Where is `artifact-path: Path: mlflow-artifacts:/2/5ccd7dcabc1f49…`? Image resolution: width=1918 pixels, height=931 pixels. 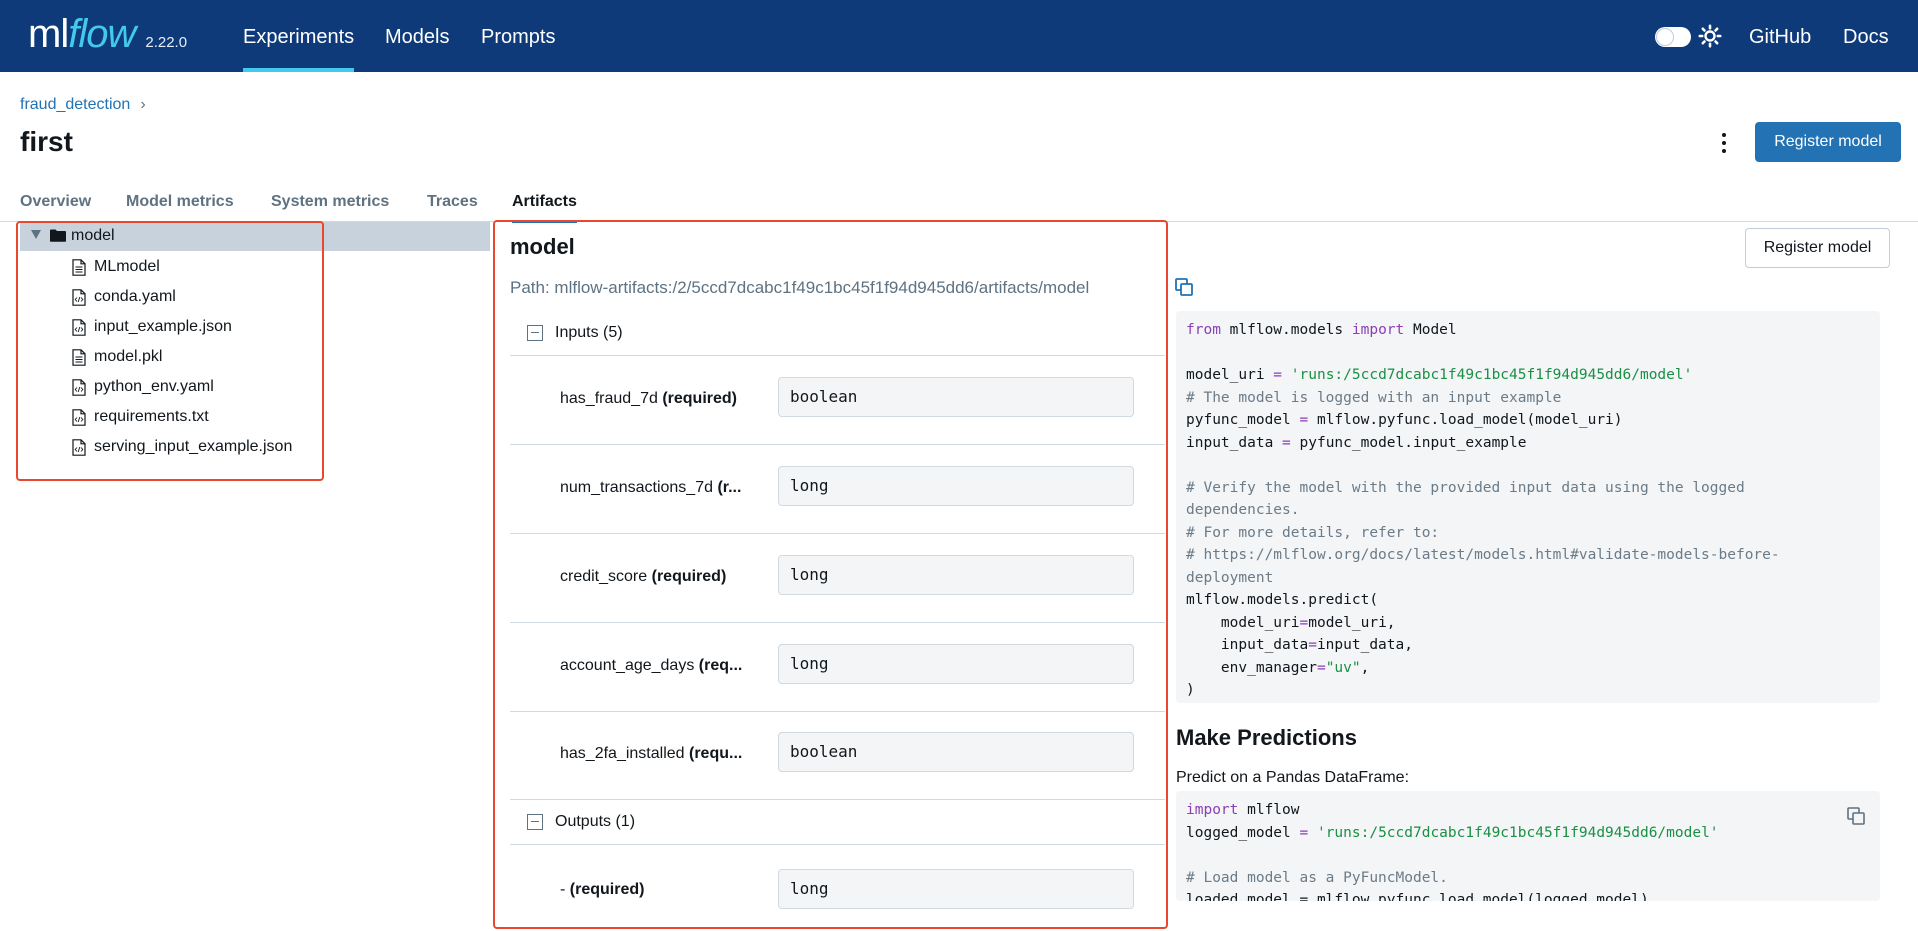
artifact-path: Path: mlflow-artifacts:/2/5ccd7dcabc1f49… is located at coordinates (800, 287).